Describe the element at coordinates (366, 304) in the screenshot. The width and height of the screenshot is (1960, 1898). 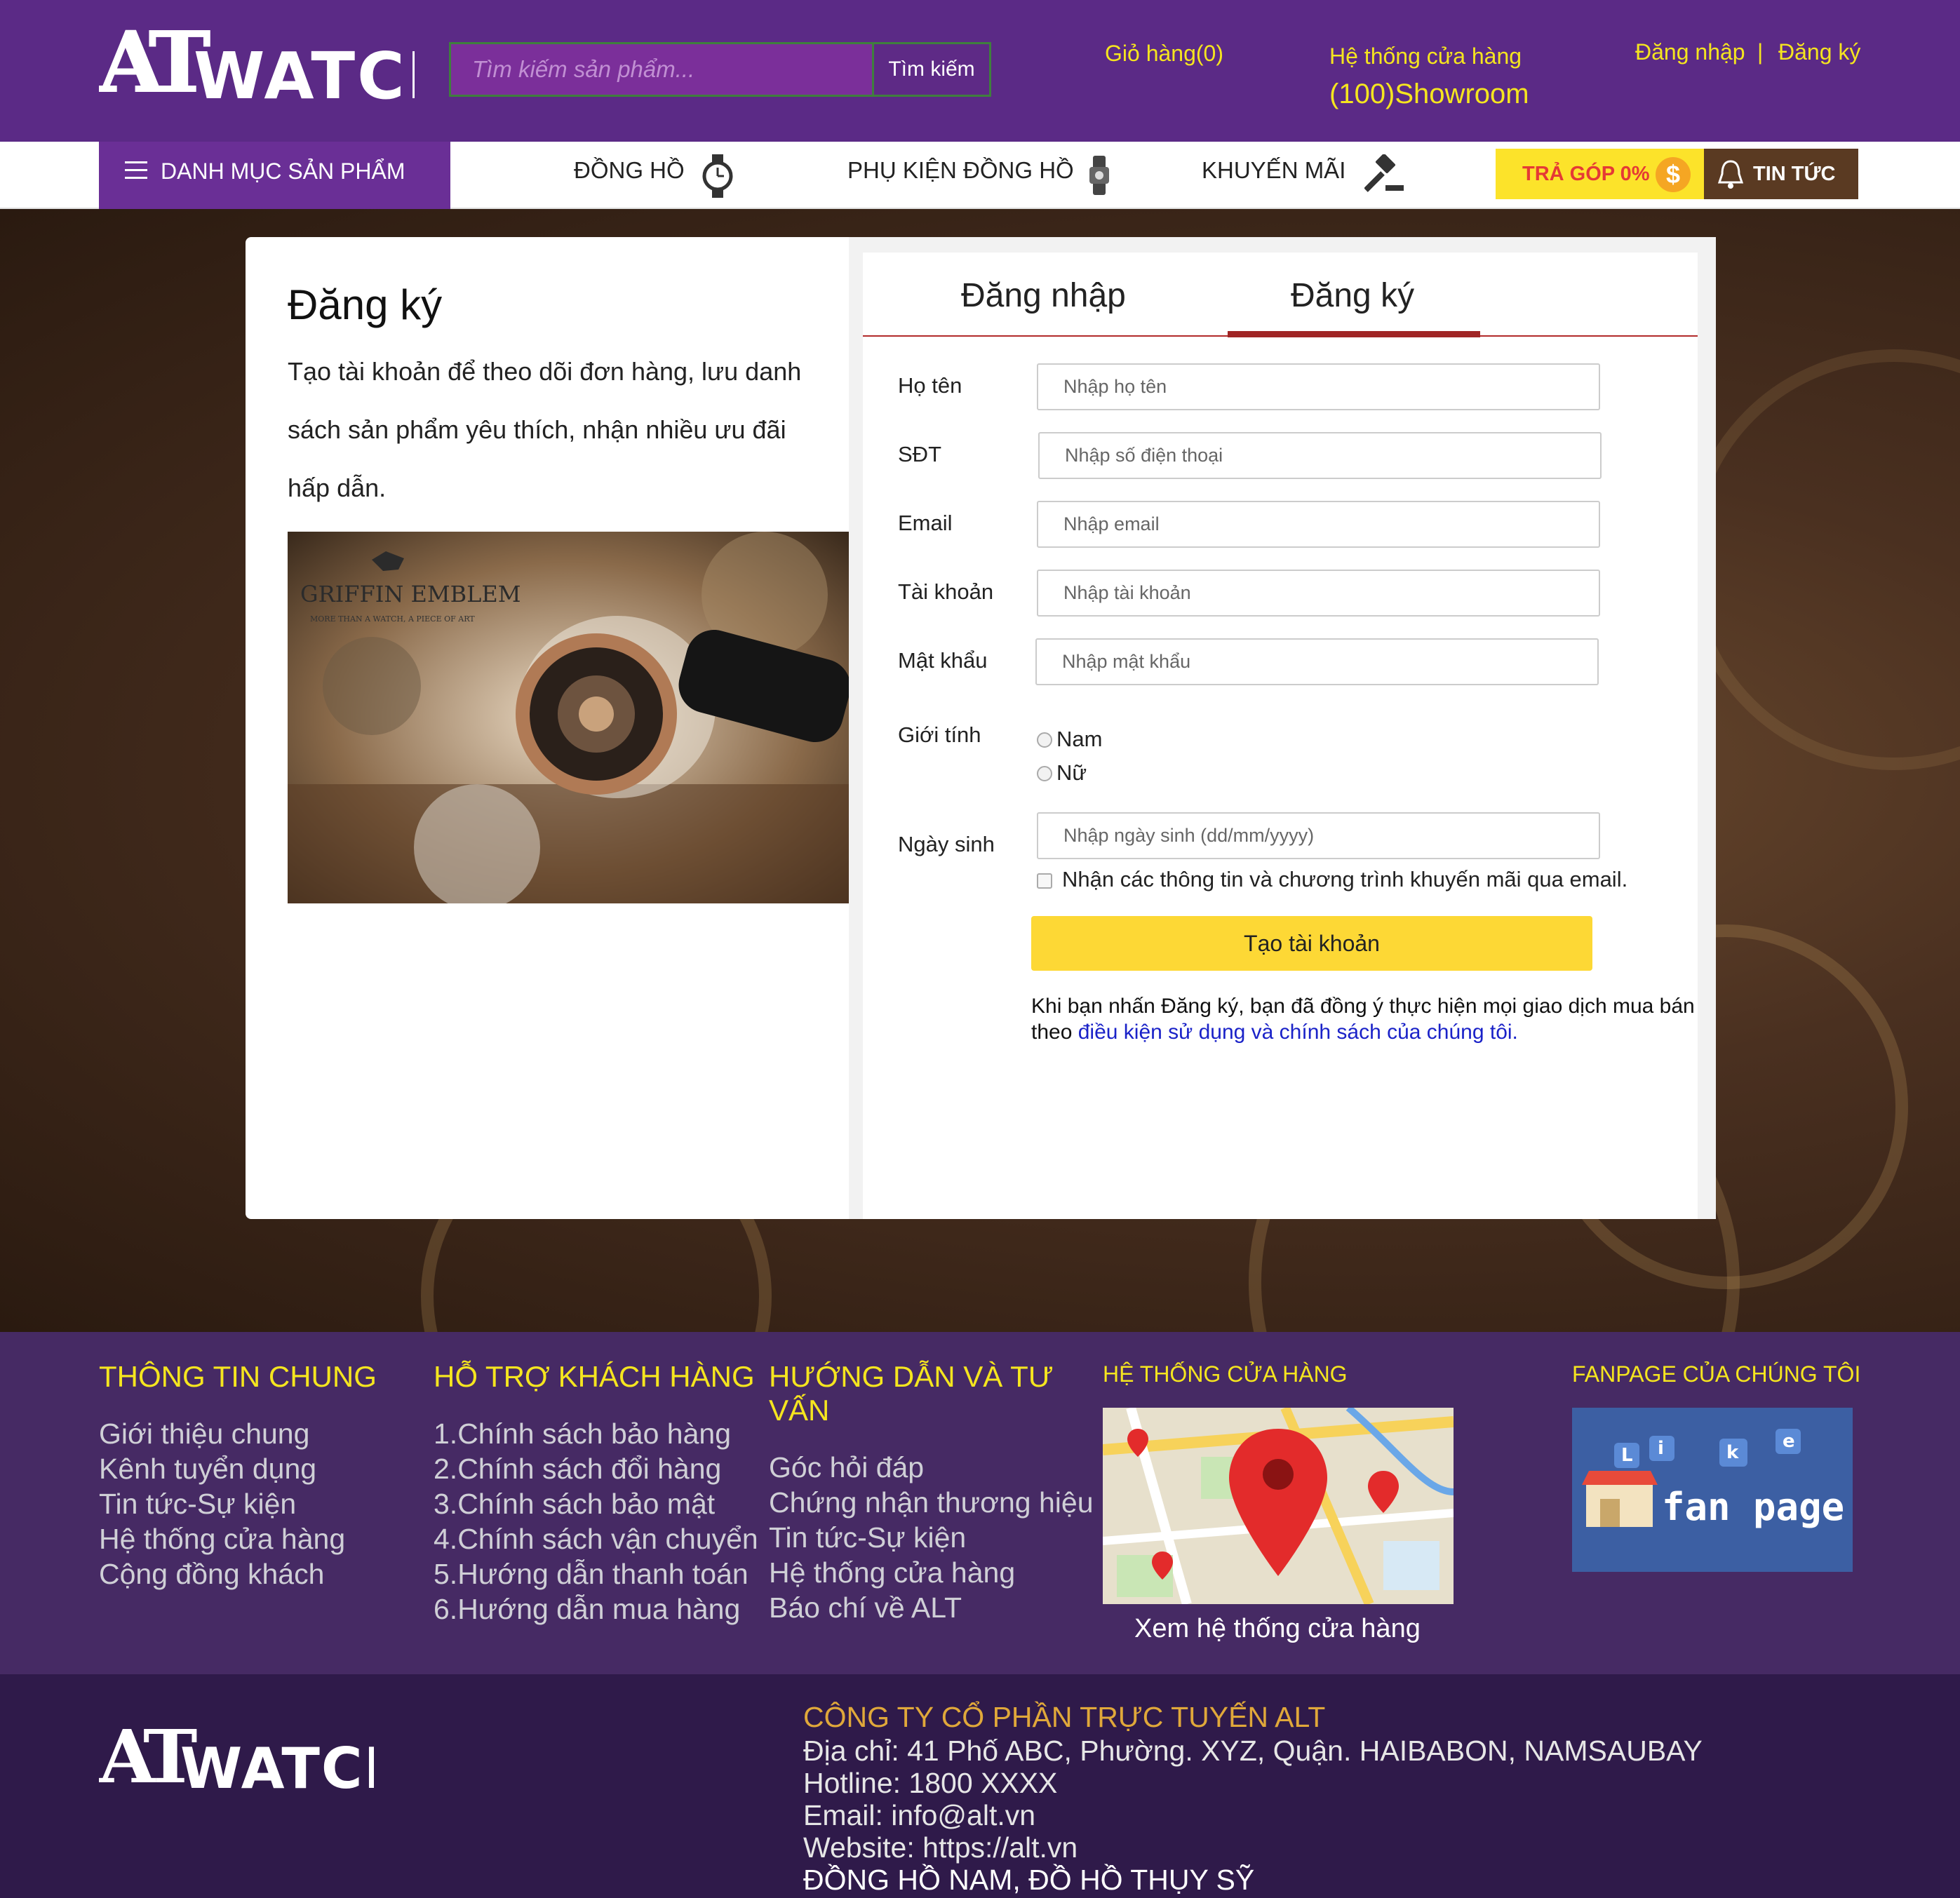
I see `page-title: Đăng ký` at that location.